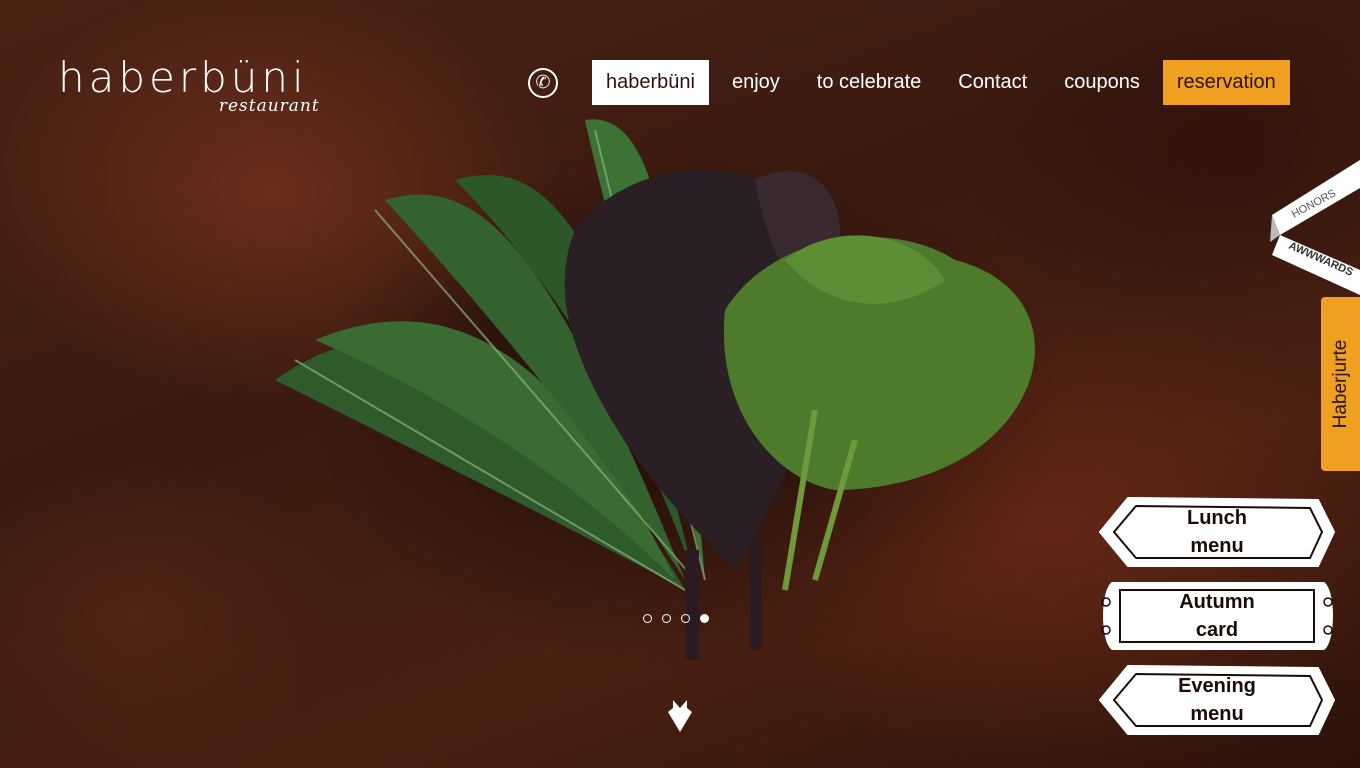 This screenshot has width=1360, height=768. Describe the element at coordinates (992, 82) in the screenshot. I see `nav-item-contact: Contact` at that location.